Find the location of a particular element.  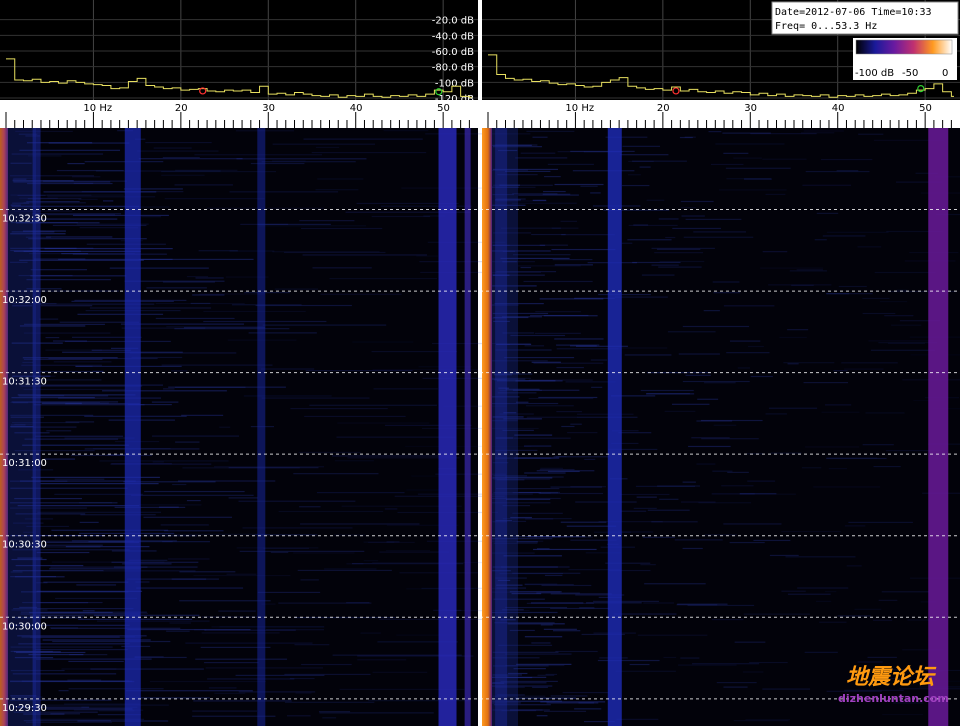

date-time-readout: Date=2012-07-06 Time=10:33 is located at coordinates (853, 12).